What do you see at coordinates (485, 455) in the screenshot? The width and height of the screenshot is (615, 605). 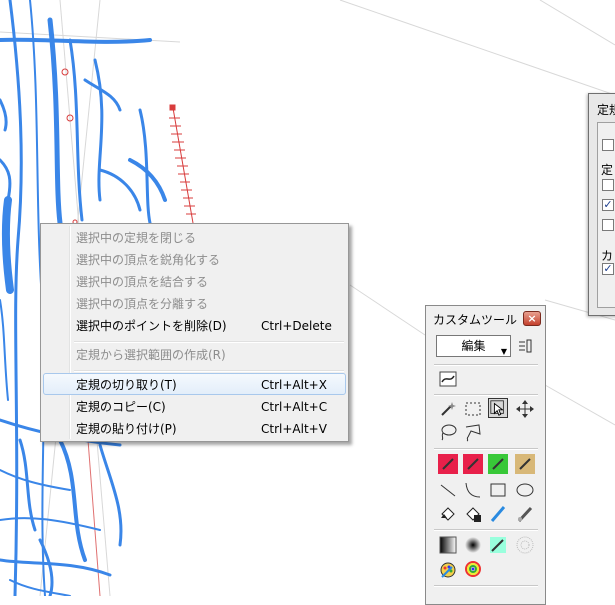 I see `custom-tool-panel: カスタムツール × 編集 ▼` at bounding box center [485, 455].